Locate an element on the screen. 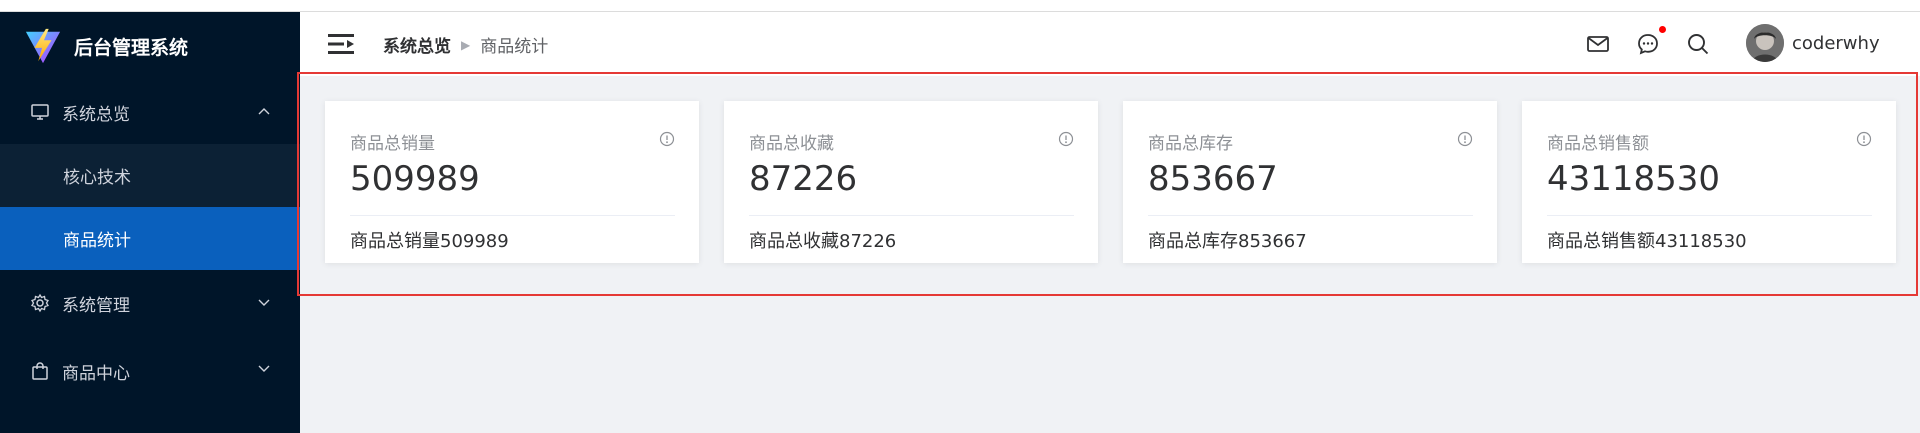 The width and height of the screenshot is (1920, 433). stat-card-title: 商品总销售额 is located at coordinates (1598, 144).